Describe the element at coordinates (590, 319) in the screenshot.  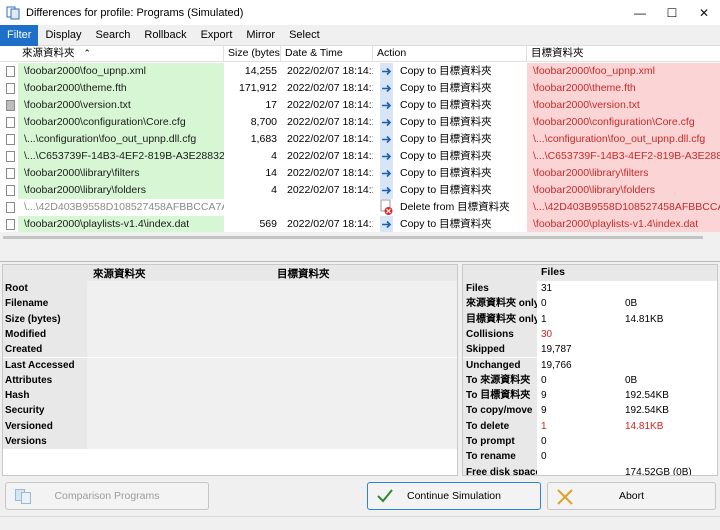
I see `stat-row: 目標資料夾 only 1 14.81KB` at that location.